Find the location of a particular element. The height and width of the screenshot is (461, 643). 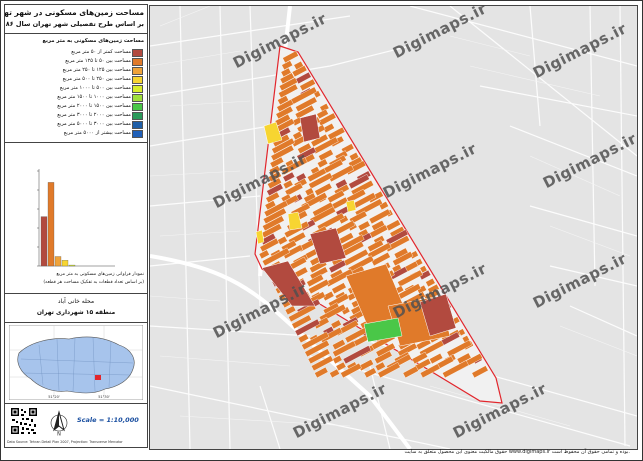

scale-label: Scale = 1:10,000 is located at coordinates (108, 420).